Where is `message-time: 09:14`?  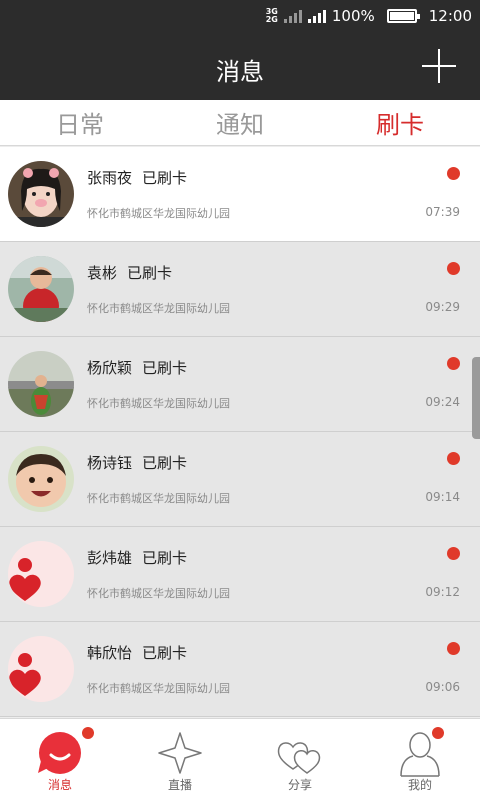
message-time: 09:14 is located at coordinates (442, 497).